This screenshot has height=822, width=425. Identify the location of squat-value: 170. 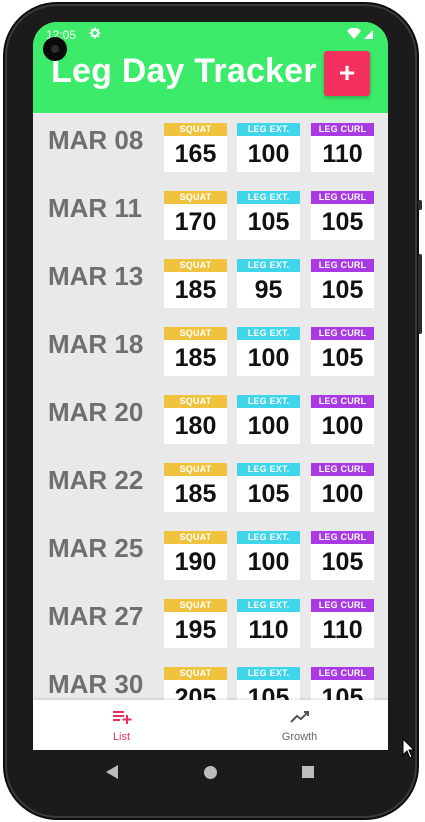
(195, 222).